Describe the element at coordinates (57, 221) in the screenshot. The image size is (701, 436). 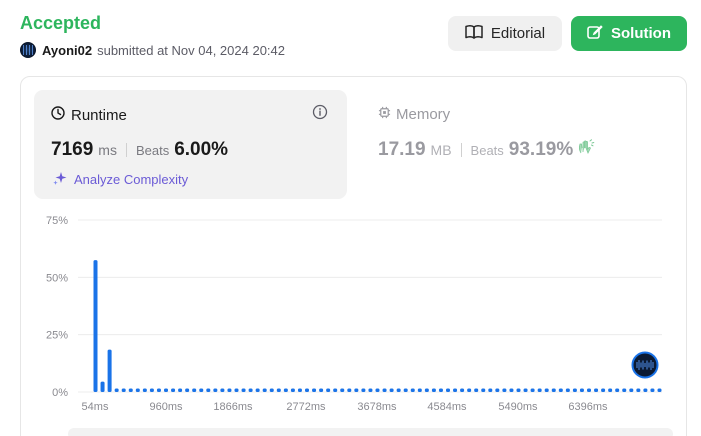
I see `y-tick-label: 75%` at that location.